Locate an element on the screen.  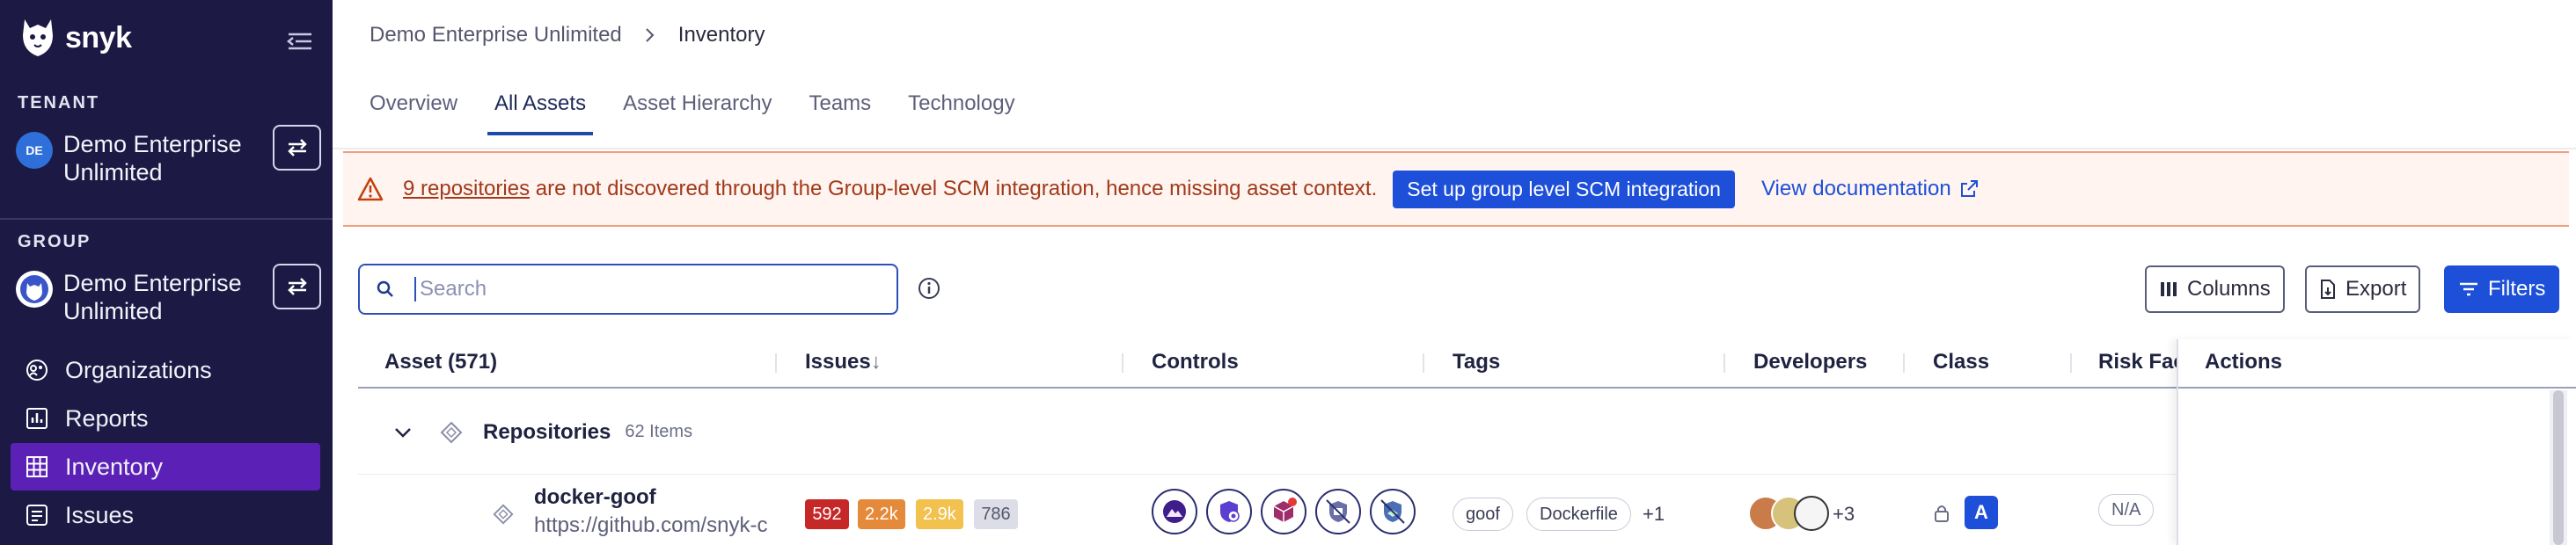
collapse-menu-icon is located at coordinates (298, 42).